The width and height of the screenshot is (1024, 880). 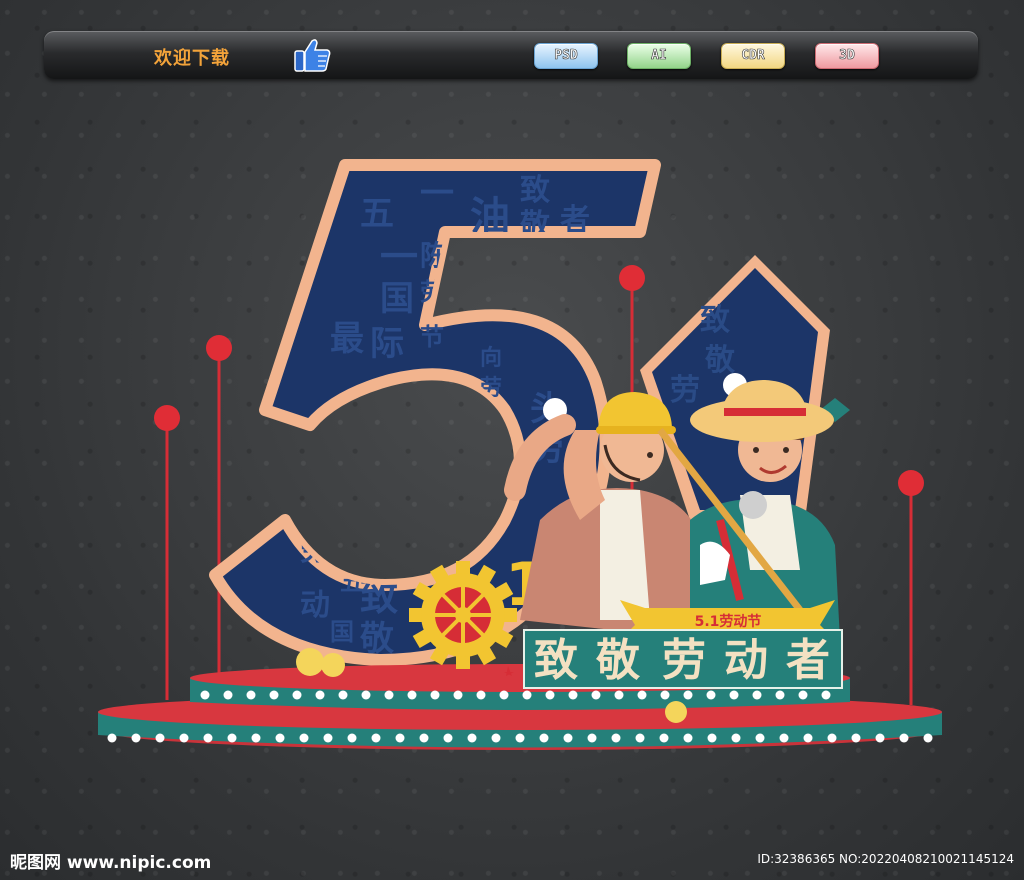 What do you see at coordinates (728, 621) in the screenshot?
I see `ribbon-text: 5.1劳动节` at bounding box center [728, 621].